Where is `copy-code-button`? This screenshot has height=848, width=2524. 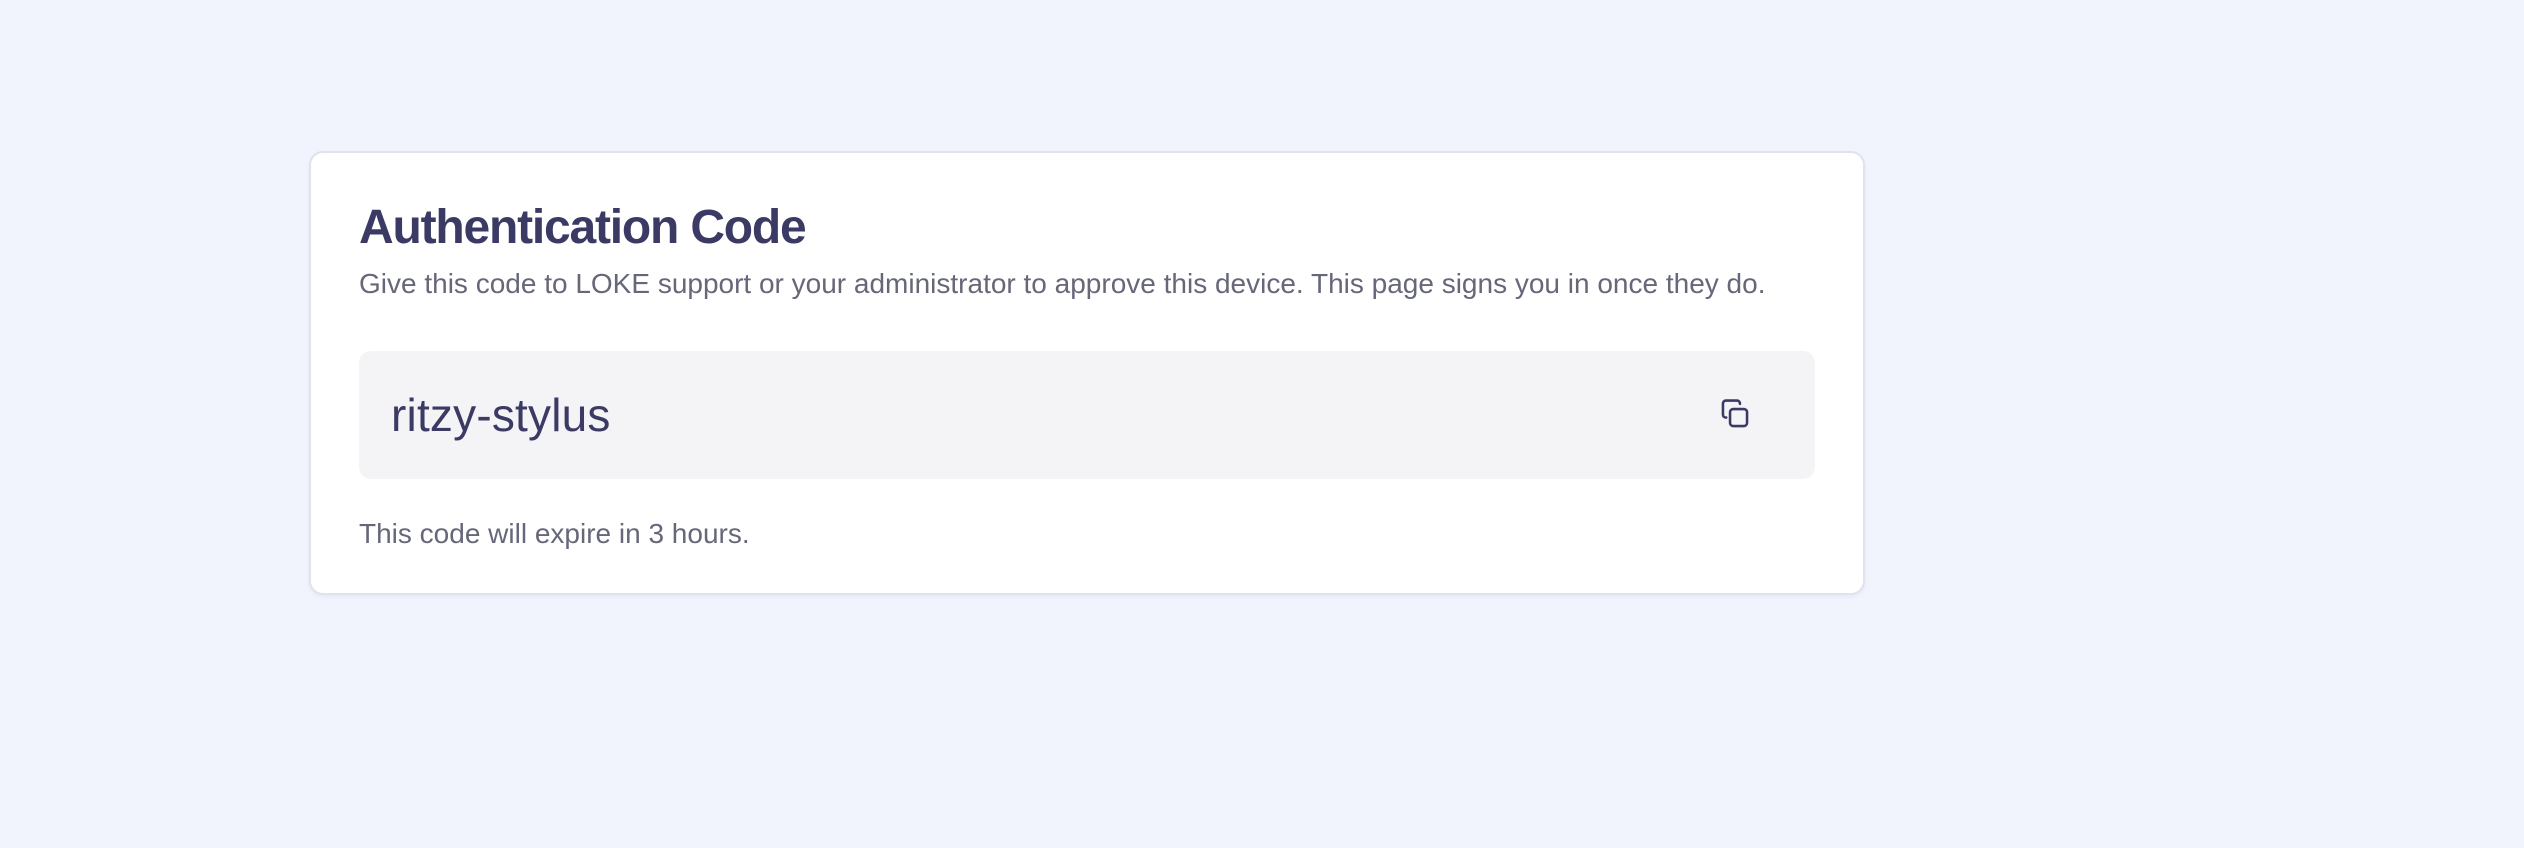 copy-code-button is located at coordinates (1735, 415).